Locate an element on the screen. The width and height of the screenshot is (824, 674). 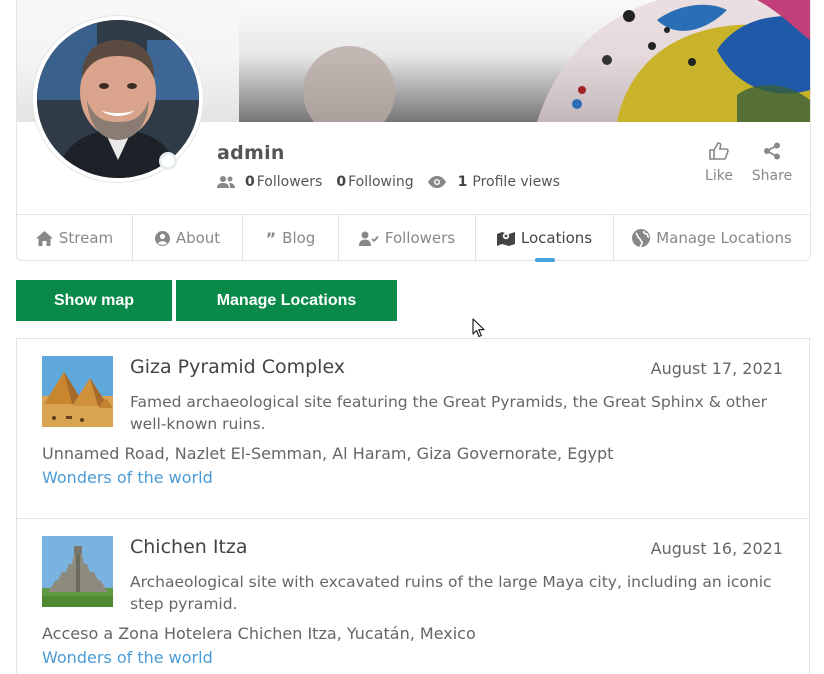
followers-stat: 0 Followers is located at coordinates (269, 182).